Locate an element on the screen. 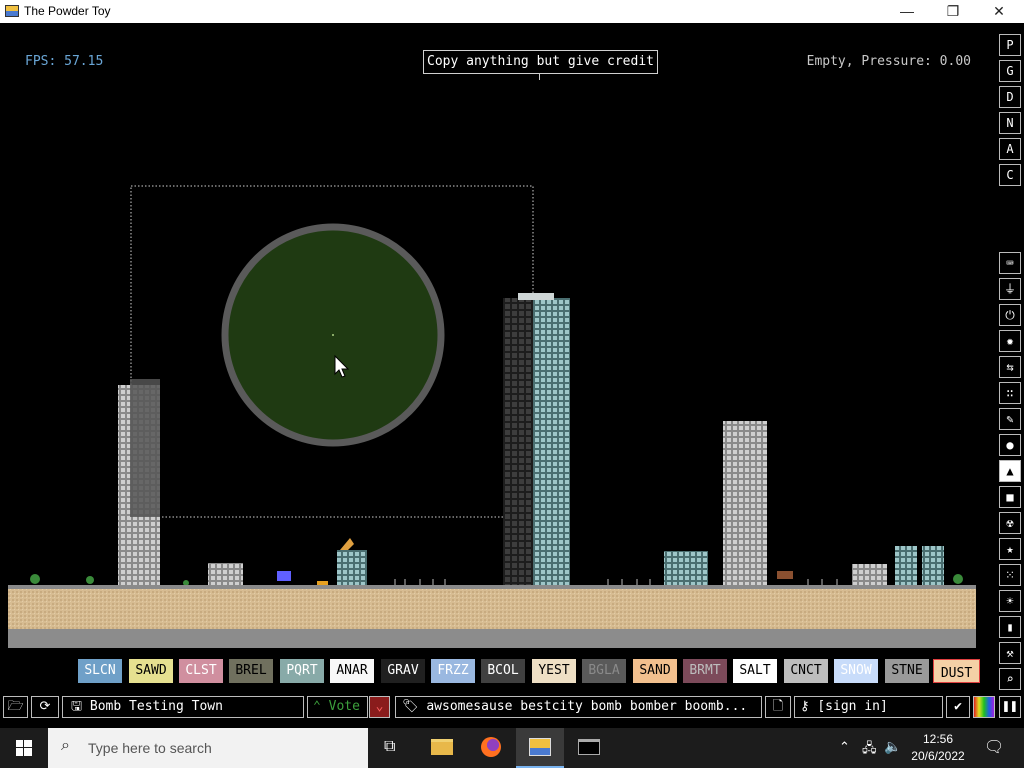  app-icon is located at coordinates (12, 11).